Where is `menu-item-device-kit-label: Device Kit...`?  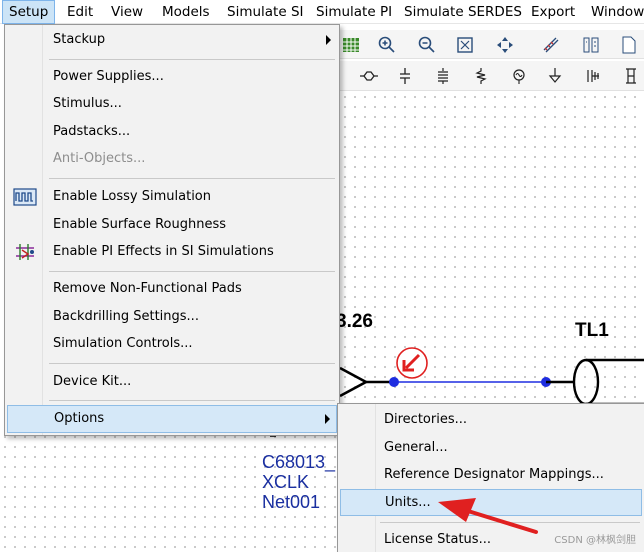 menu-item-device-kit-label: Device Kit... is located at coordinates (92, 381).